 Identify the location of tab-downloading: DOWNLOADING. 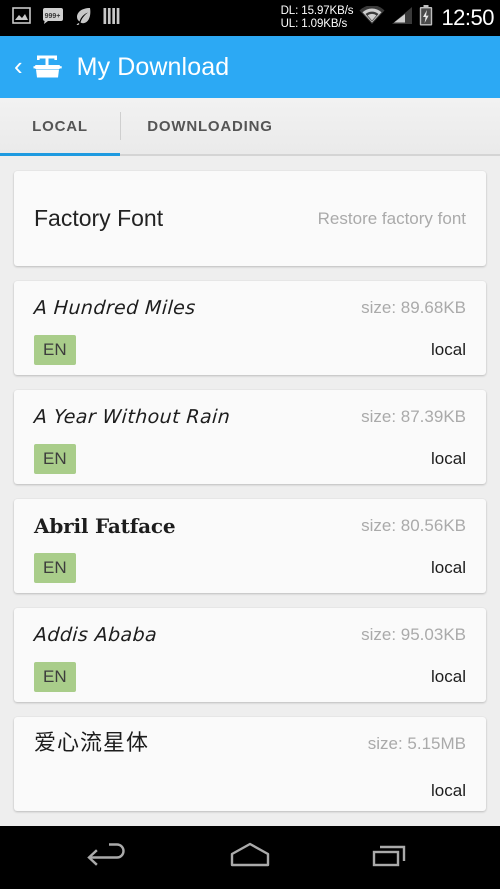
(210, 126).